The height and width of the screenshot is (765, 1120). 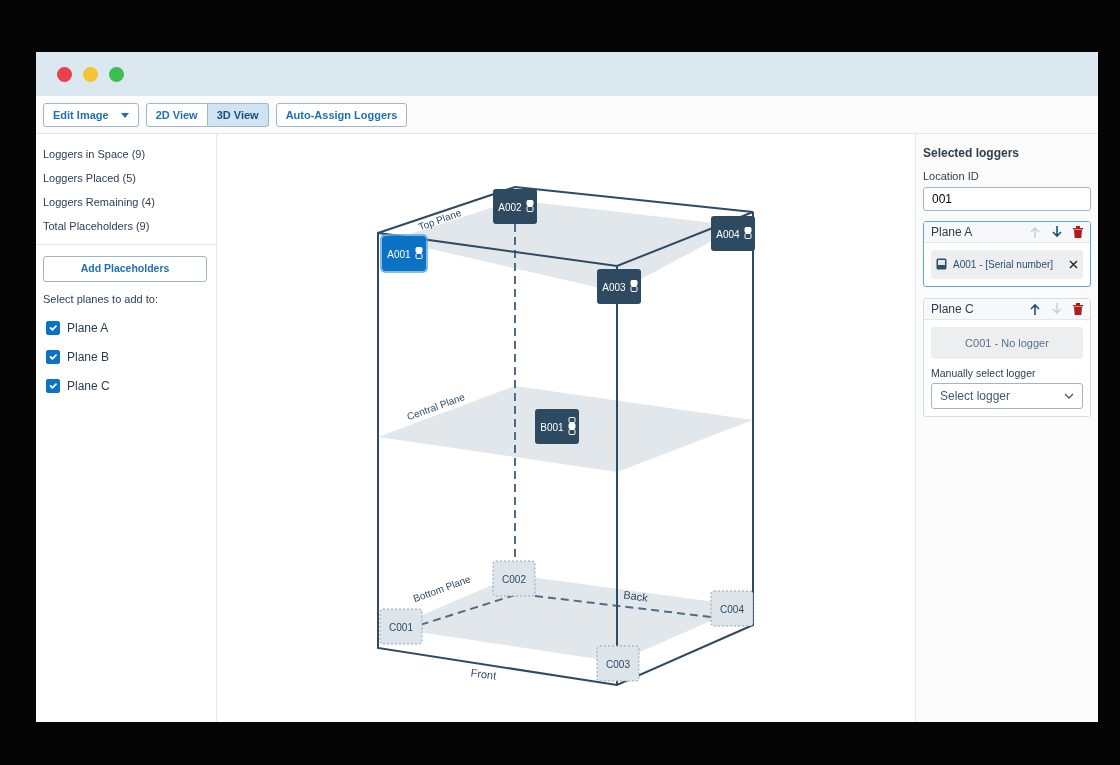 I want to click on face-label: Back, so click(x=635, y=596).